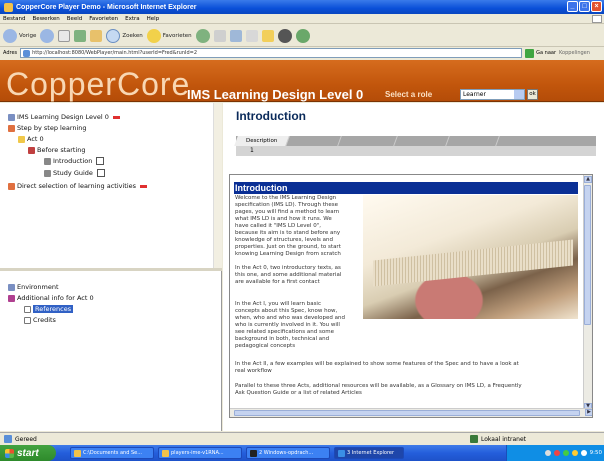  What do you see at coordinates (27, 53) in the screenshot?
I see `page-icon` at bounding box center [27, 53].